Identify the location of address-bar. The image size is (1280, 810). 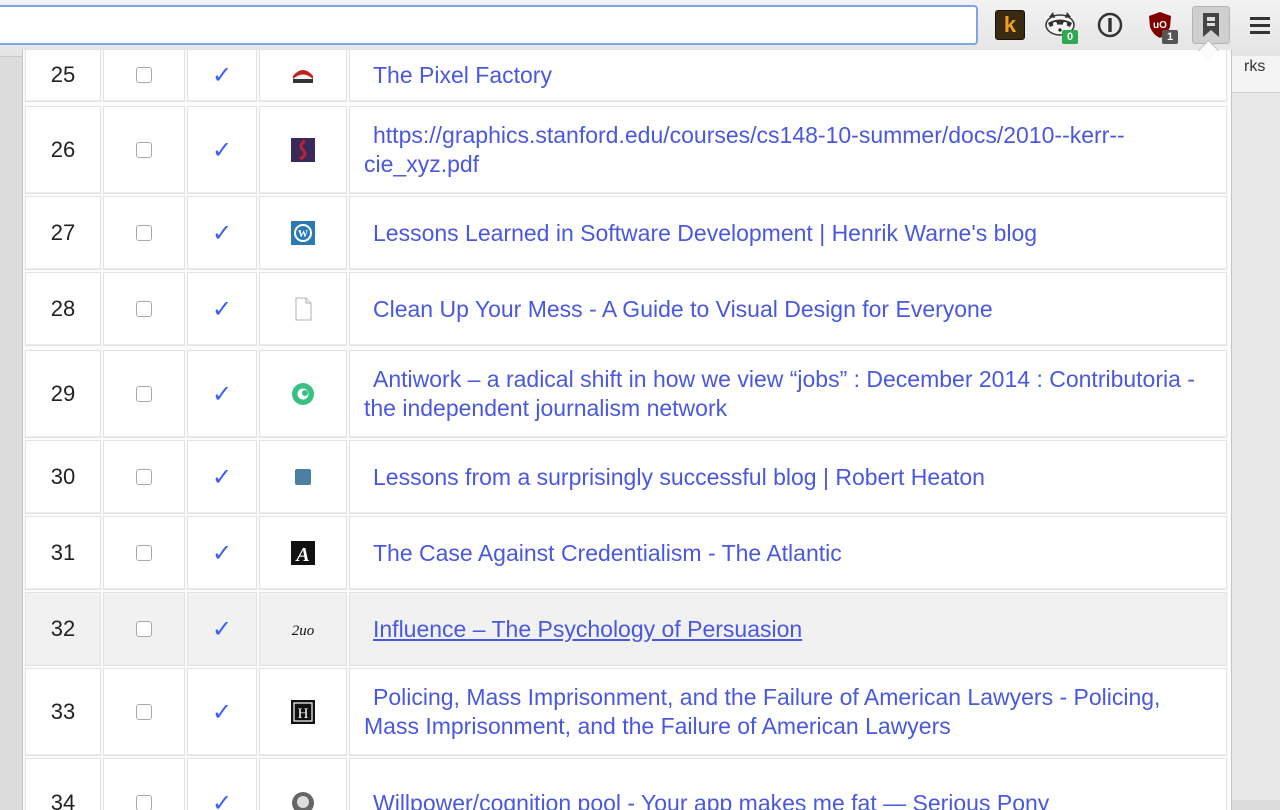
(489, 25).